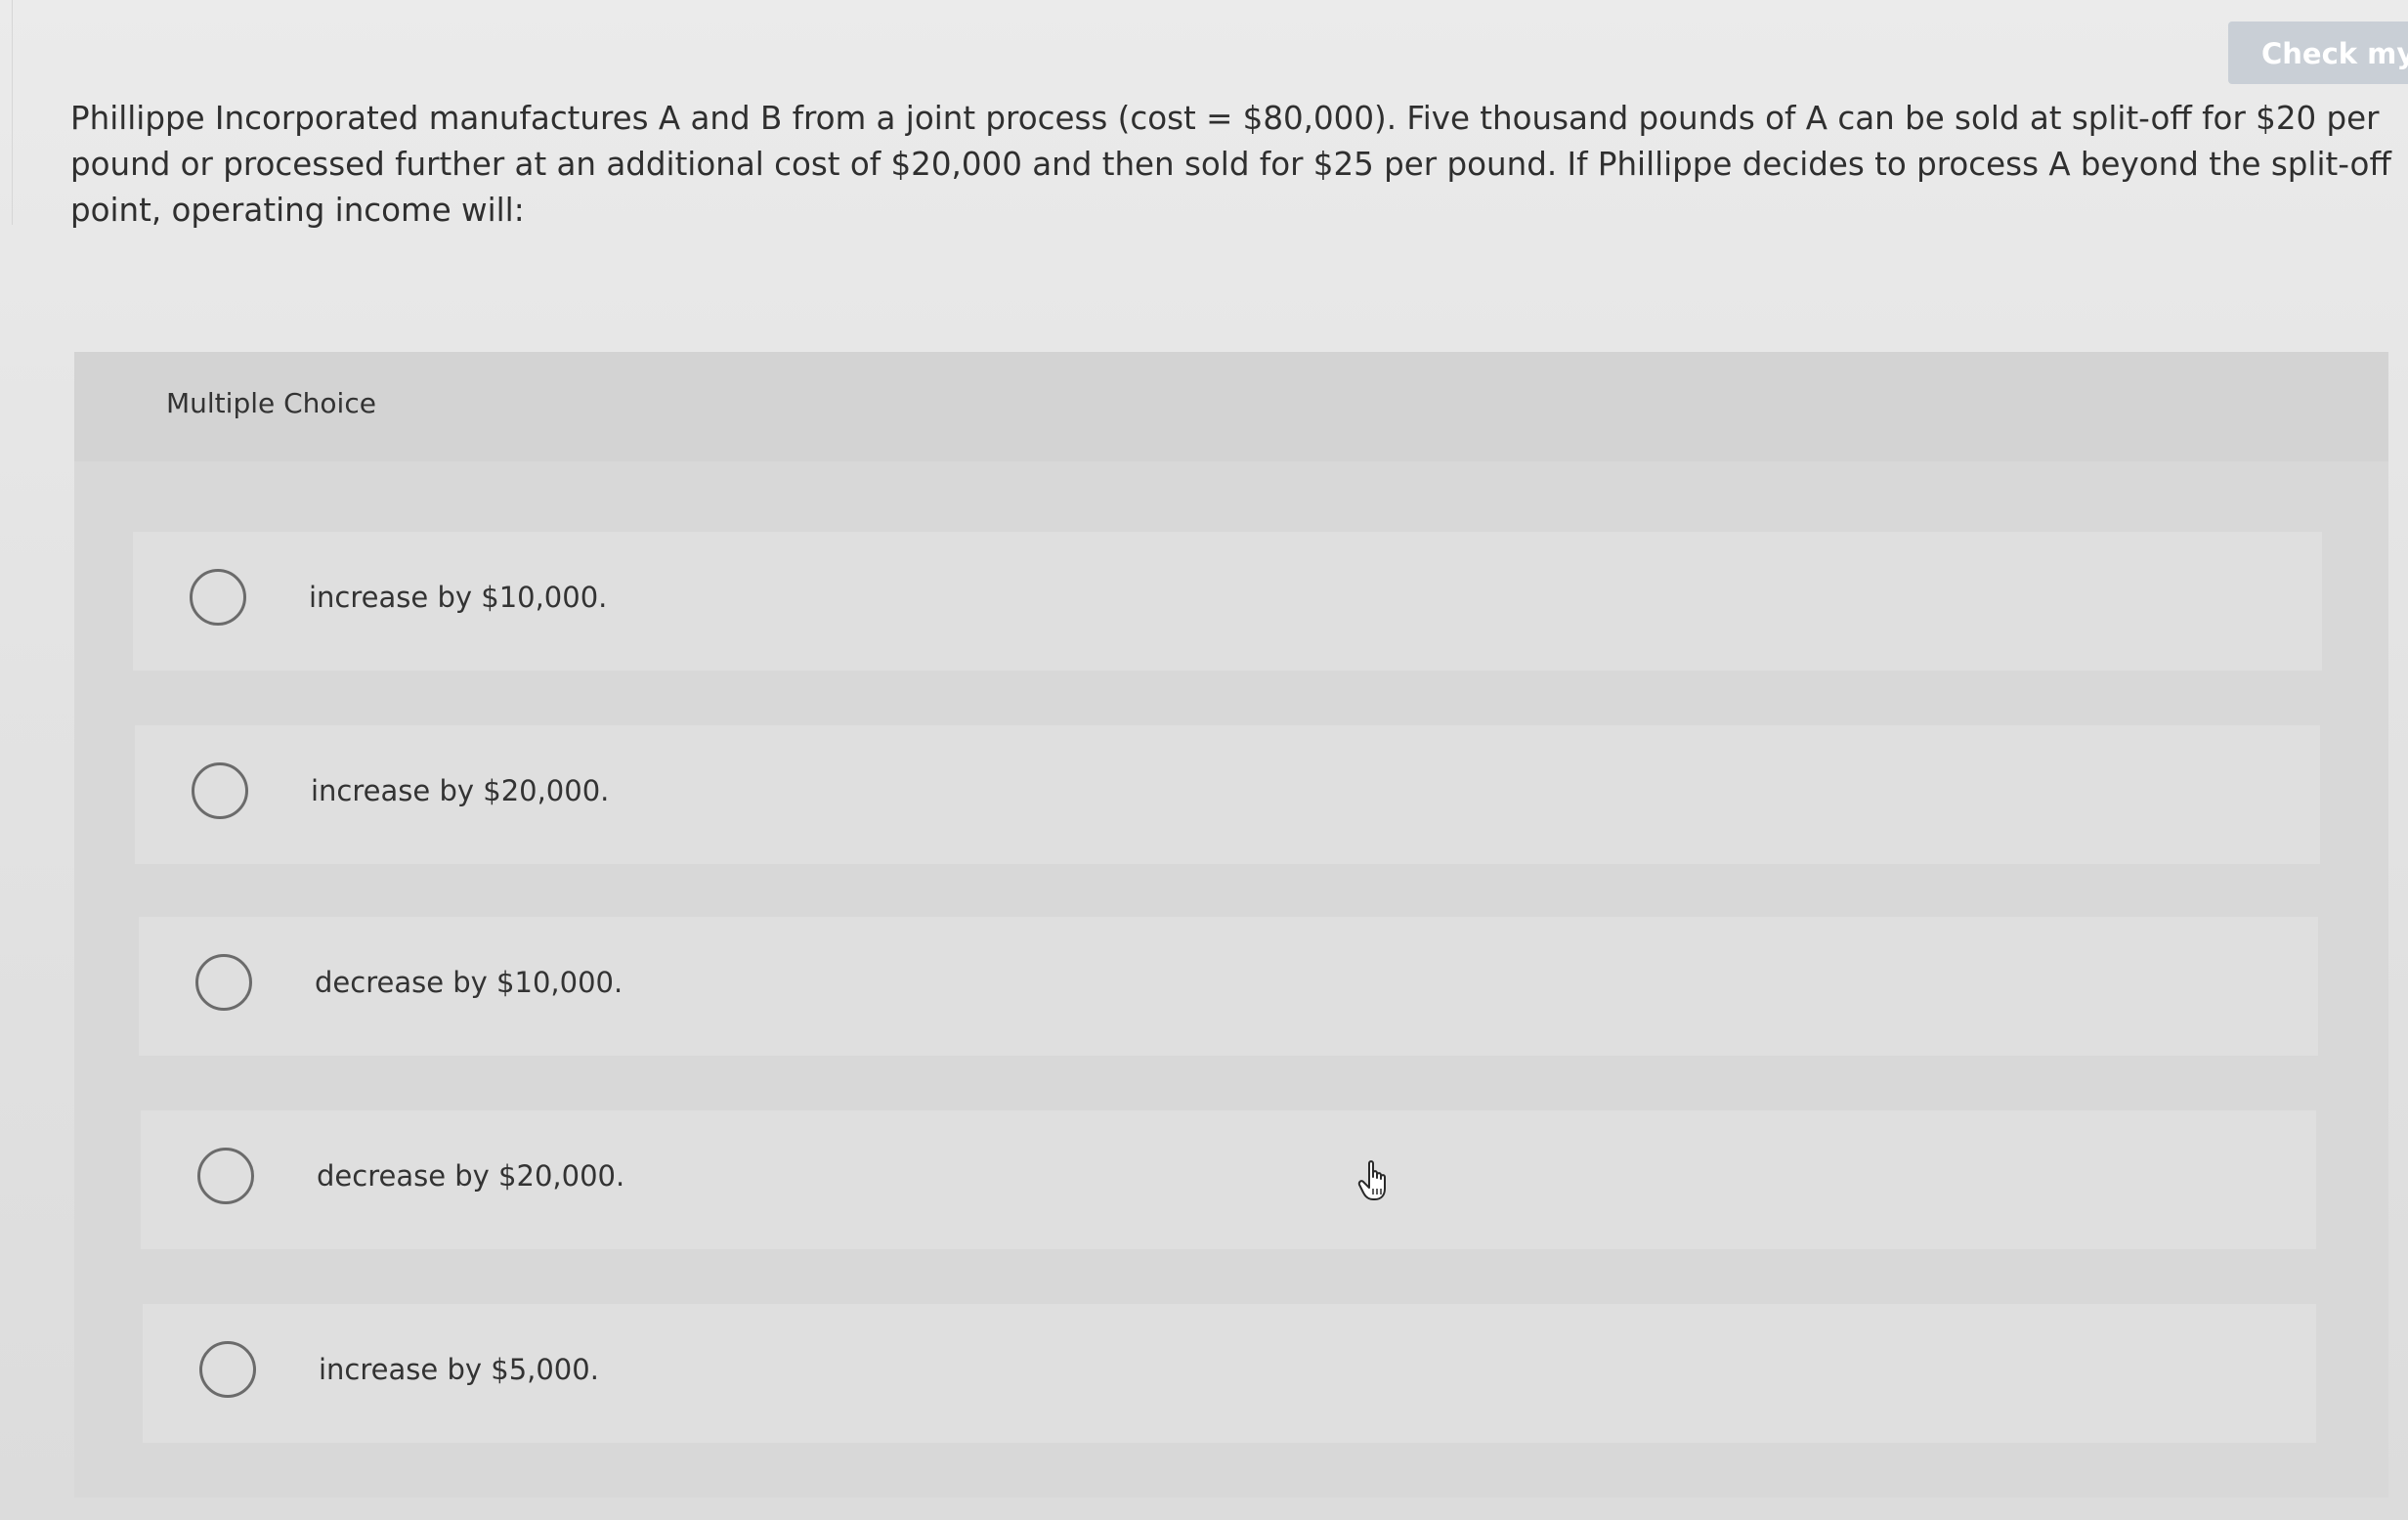 This screenshot has width=2408, height=1520. What do you see at coordinates (459, 1369) in the screenshot?
I see `choice-label: increase by $5,000.` at bounding box center [459, 1369].